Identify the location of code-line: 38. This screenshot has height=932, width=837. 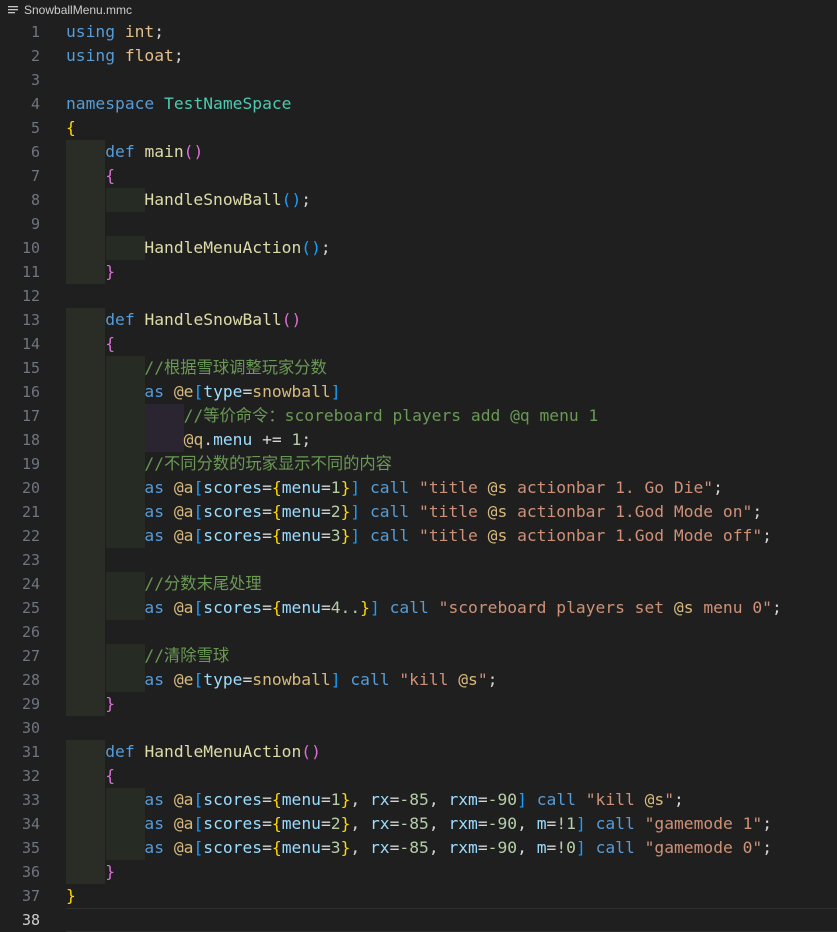
(418, 920).